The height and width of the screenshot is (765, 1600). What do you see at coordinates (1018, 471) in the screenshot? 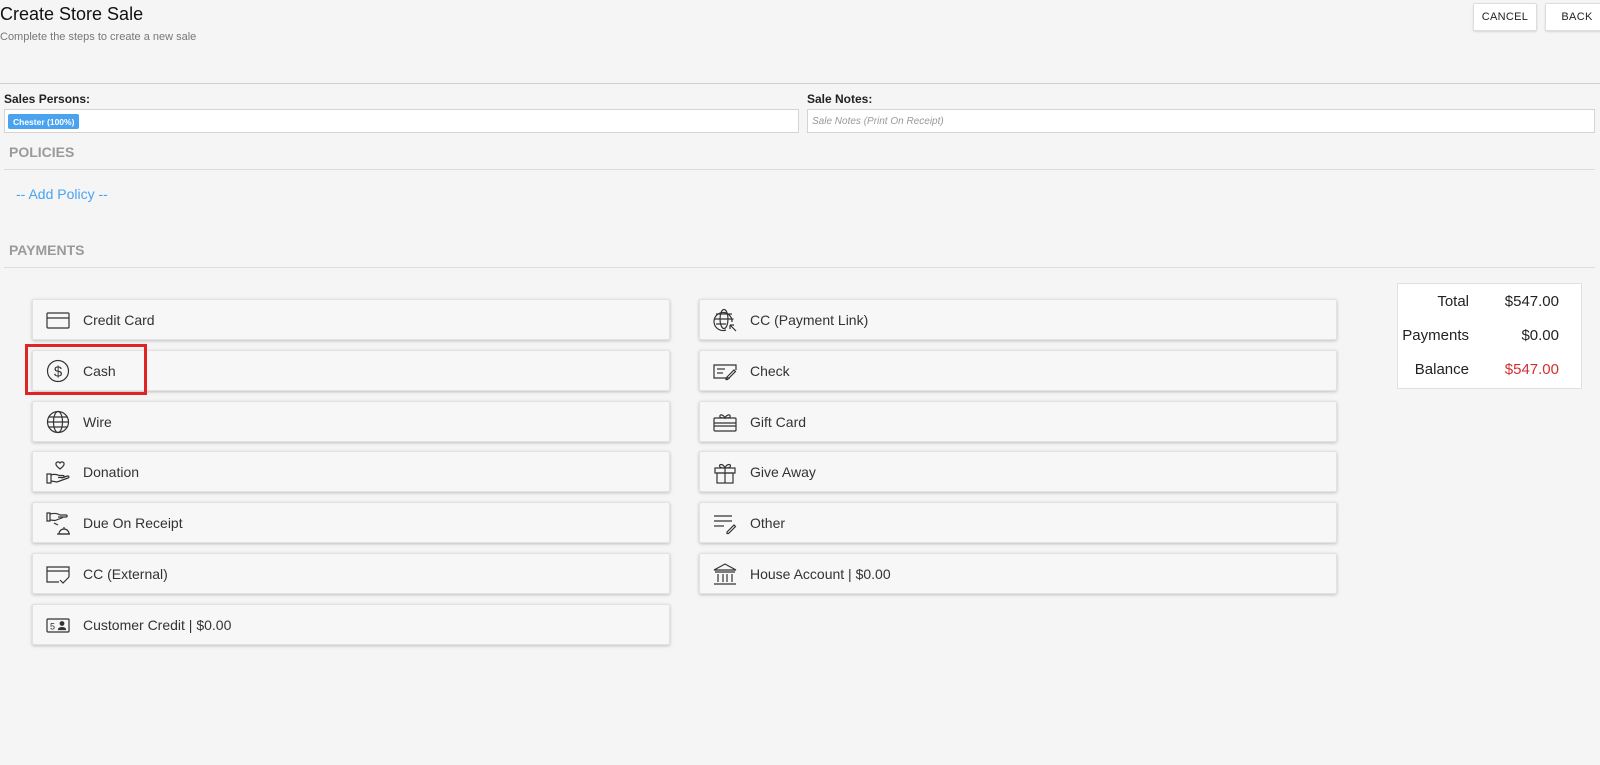
I see `pay-give-away-button: Give Away` at bounding box center [1018, 471].